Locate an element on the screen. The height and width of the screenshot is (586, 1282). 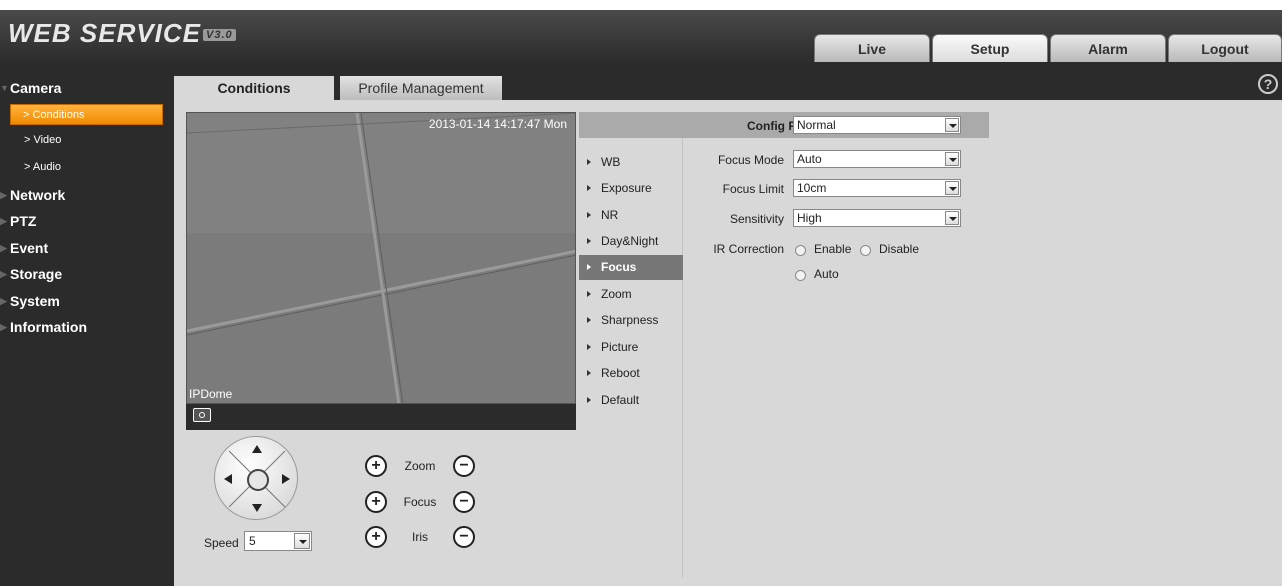
tab-setup: Setup is located at coordinates (990, 48).